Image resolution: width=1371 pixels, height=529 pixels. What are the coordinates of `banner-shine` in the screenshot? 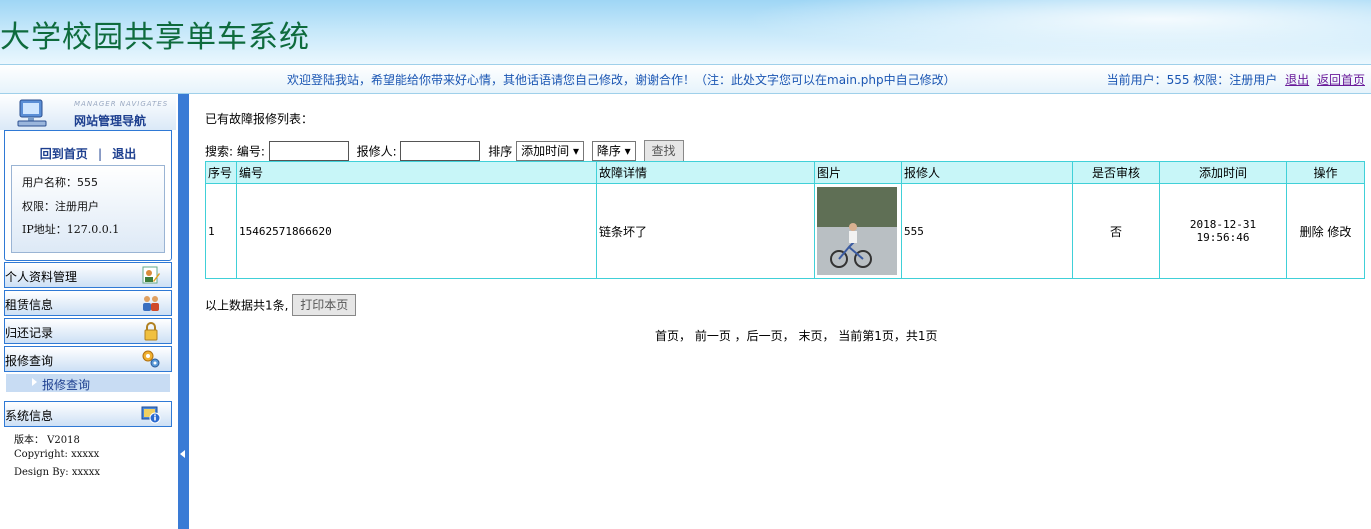 It's located at (1021, 32).